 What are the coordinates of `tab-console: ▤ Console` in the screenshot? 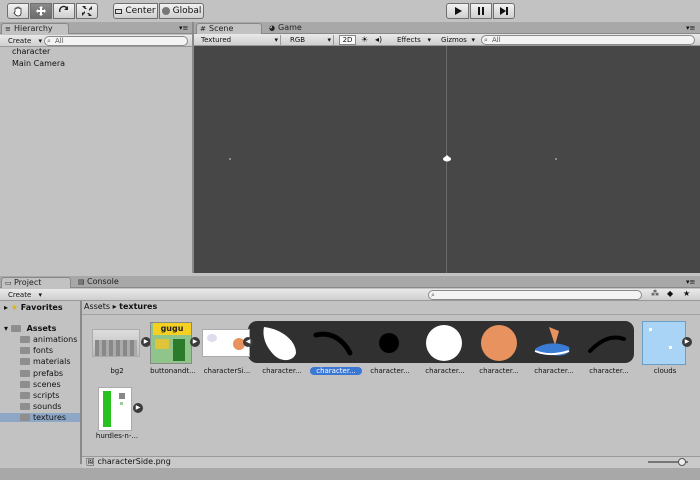 It's located at (108, 282).